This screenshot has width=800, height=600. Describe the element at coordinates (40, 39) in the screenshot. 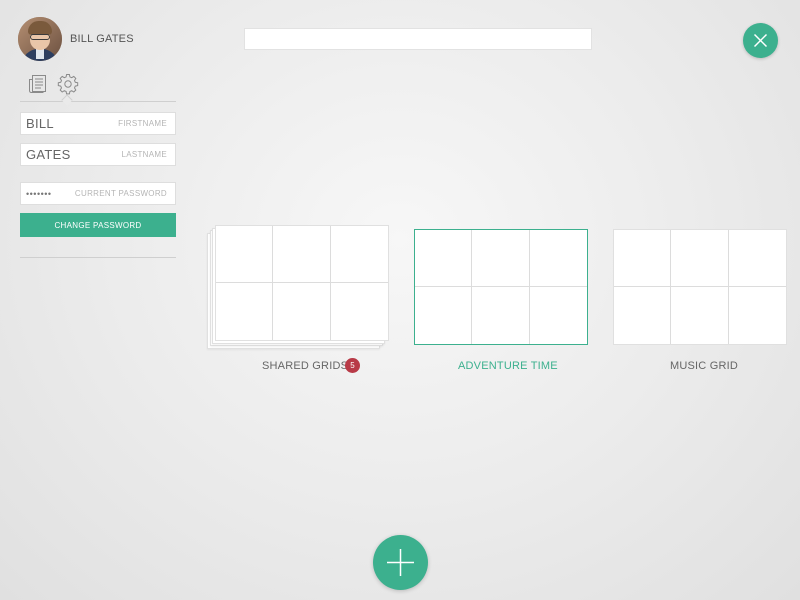

I see `avatar` at that location.